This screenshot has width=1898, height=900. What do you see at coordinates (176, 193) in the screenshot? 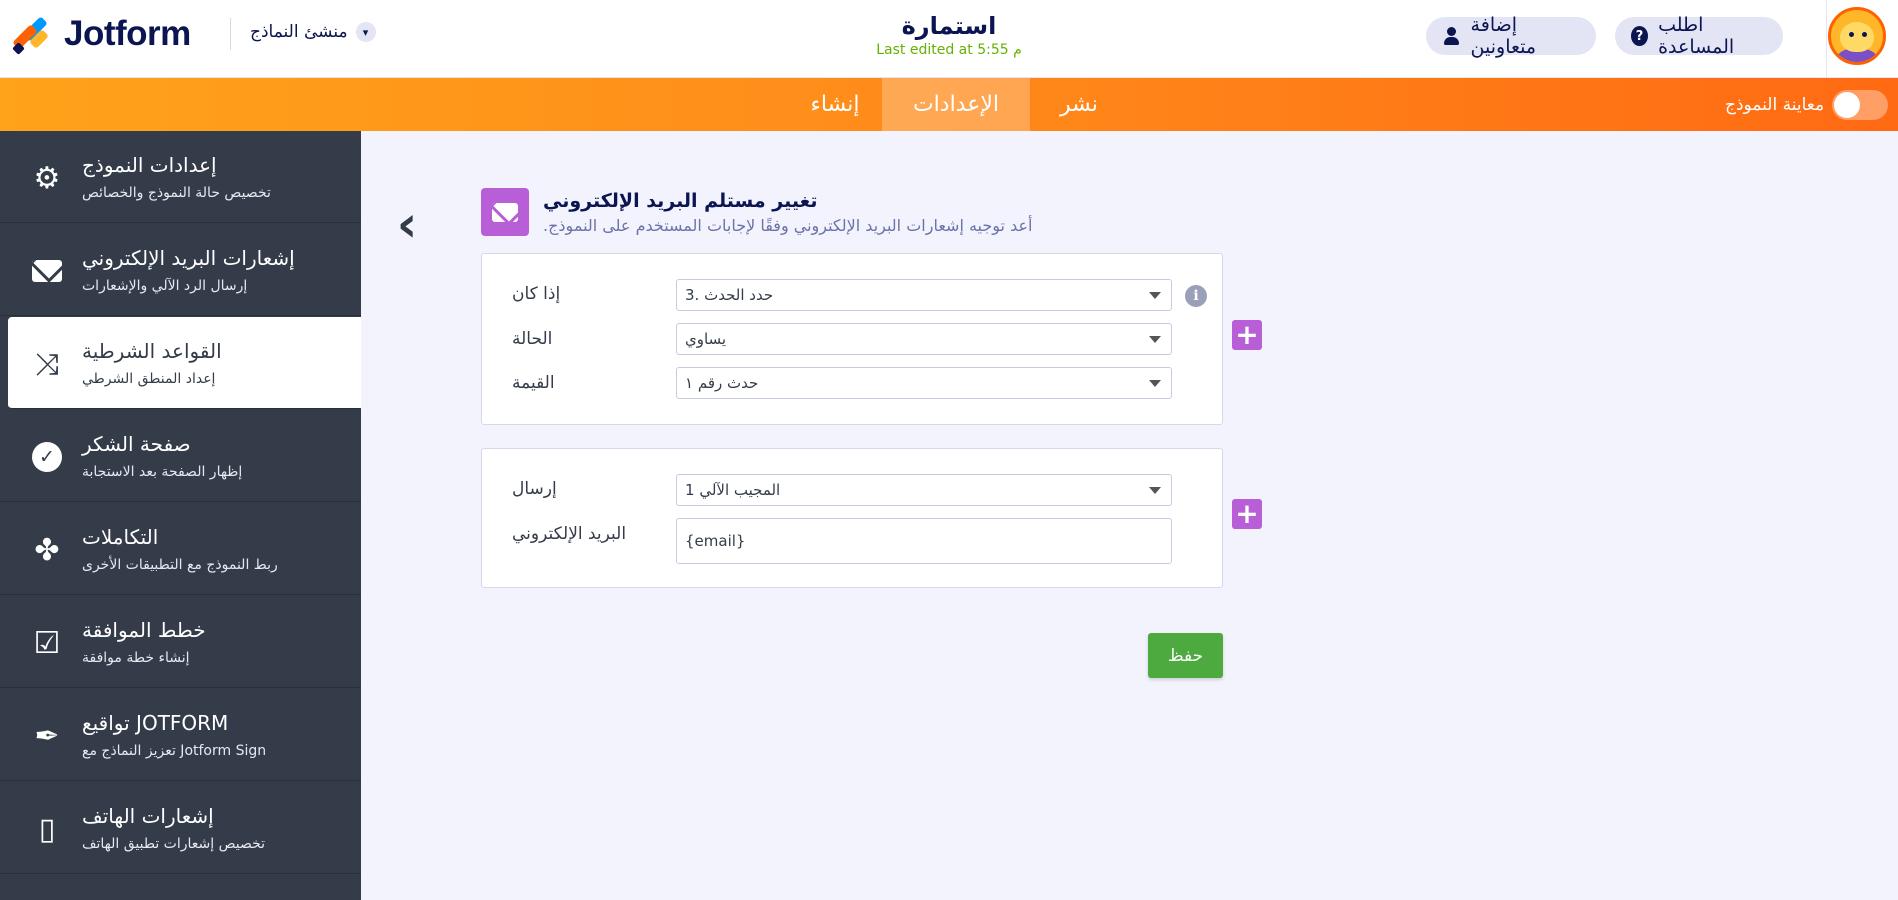
I see `sidebar-item-subtitle: تخصيص حالة النموذج والخصائص` at bounding box center [176, 193].